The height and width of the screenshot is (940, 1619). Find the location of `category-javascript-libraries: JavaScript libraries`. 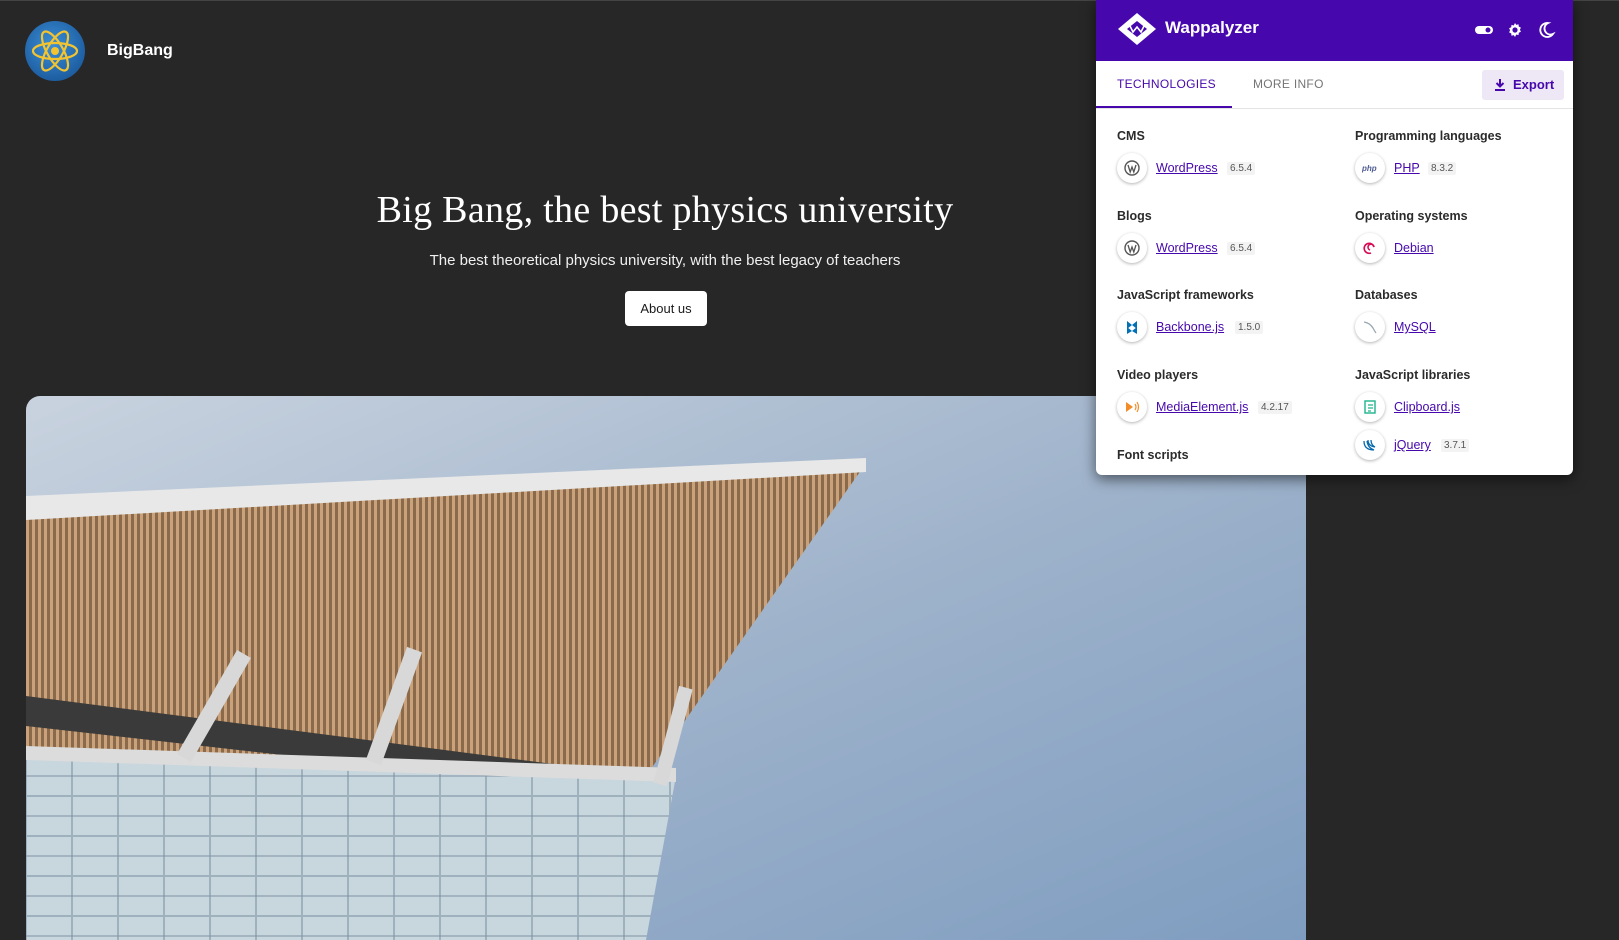

category-javascript-libraries: JavaScript libraries is located at coordinates (1413, 375).